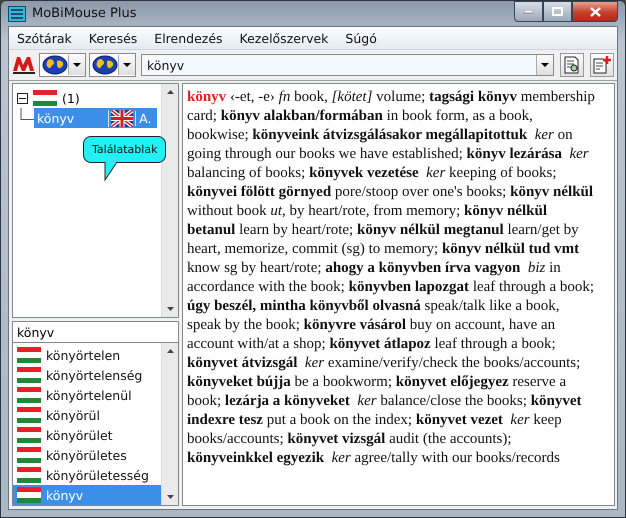 The image size is (626, 518). What do you see at coordinates (27, 114) in the screenshot?
I see `tree-connector-icon` at bounding box center [27, 114].